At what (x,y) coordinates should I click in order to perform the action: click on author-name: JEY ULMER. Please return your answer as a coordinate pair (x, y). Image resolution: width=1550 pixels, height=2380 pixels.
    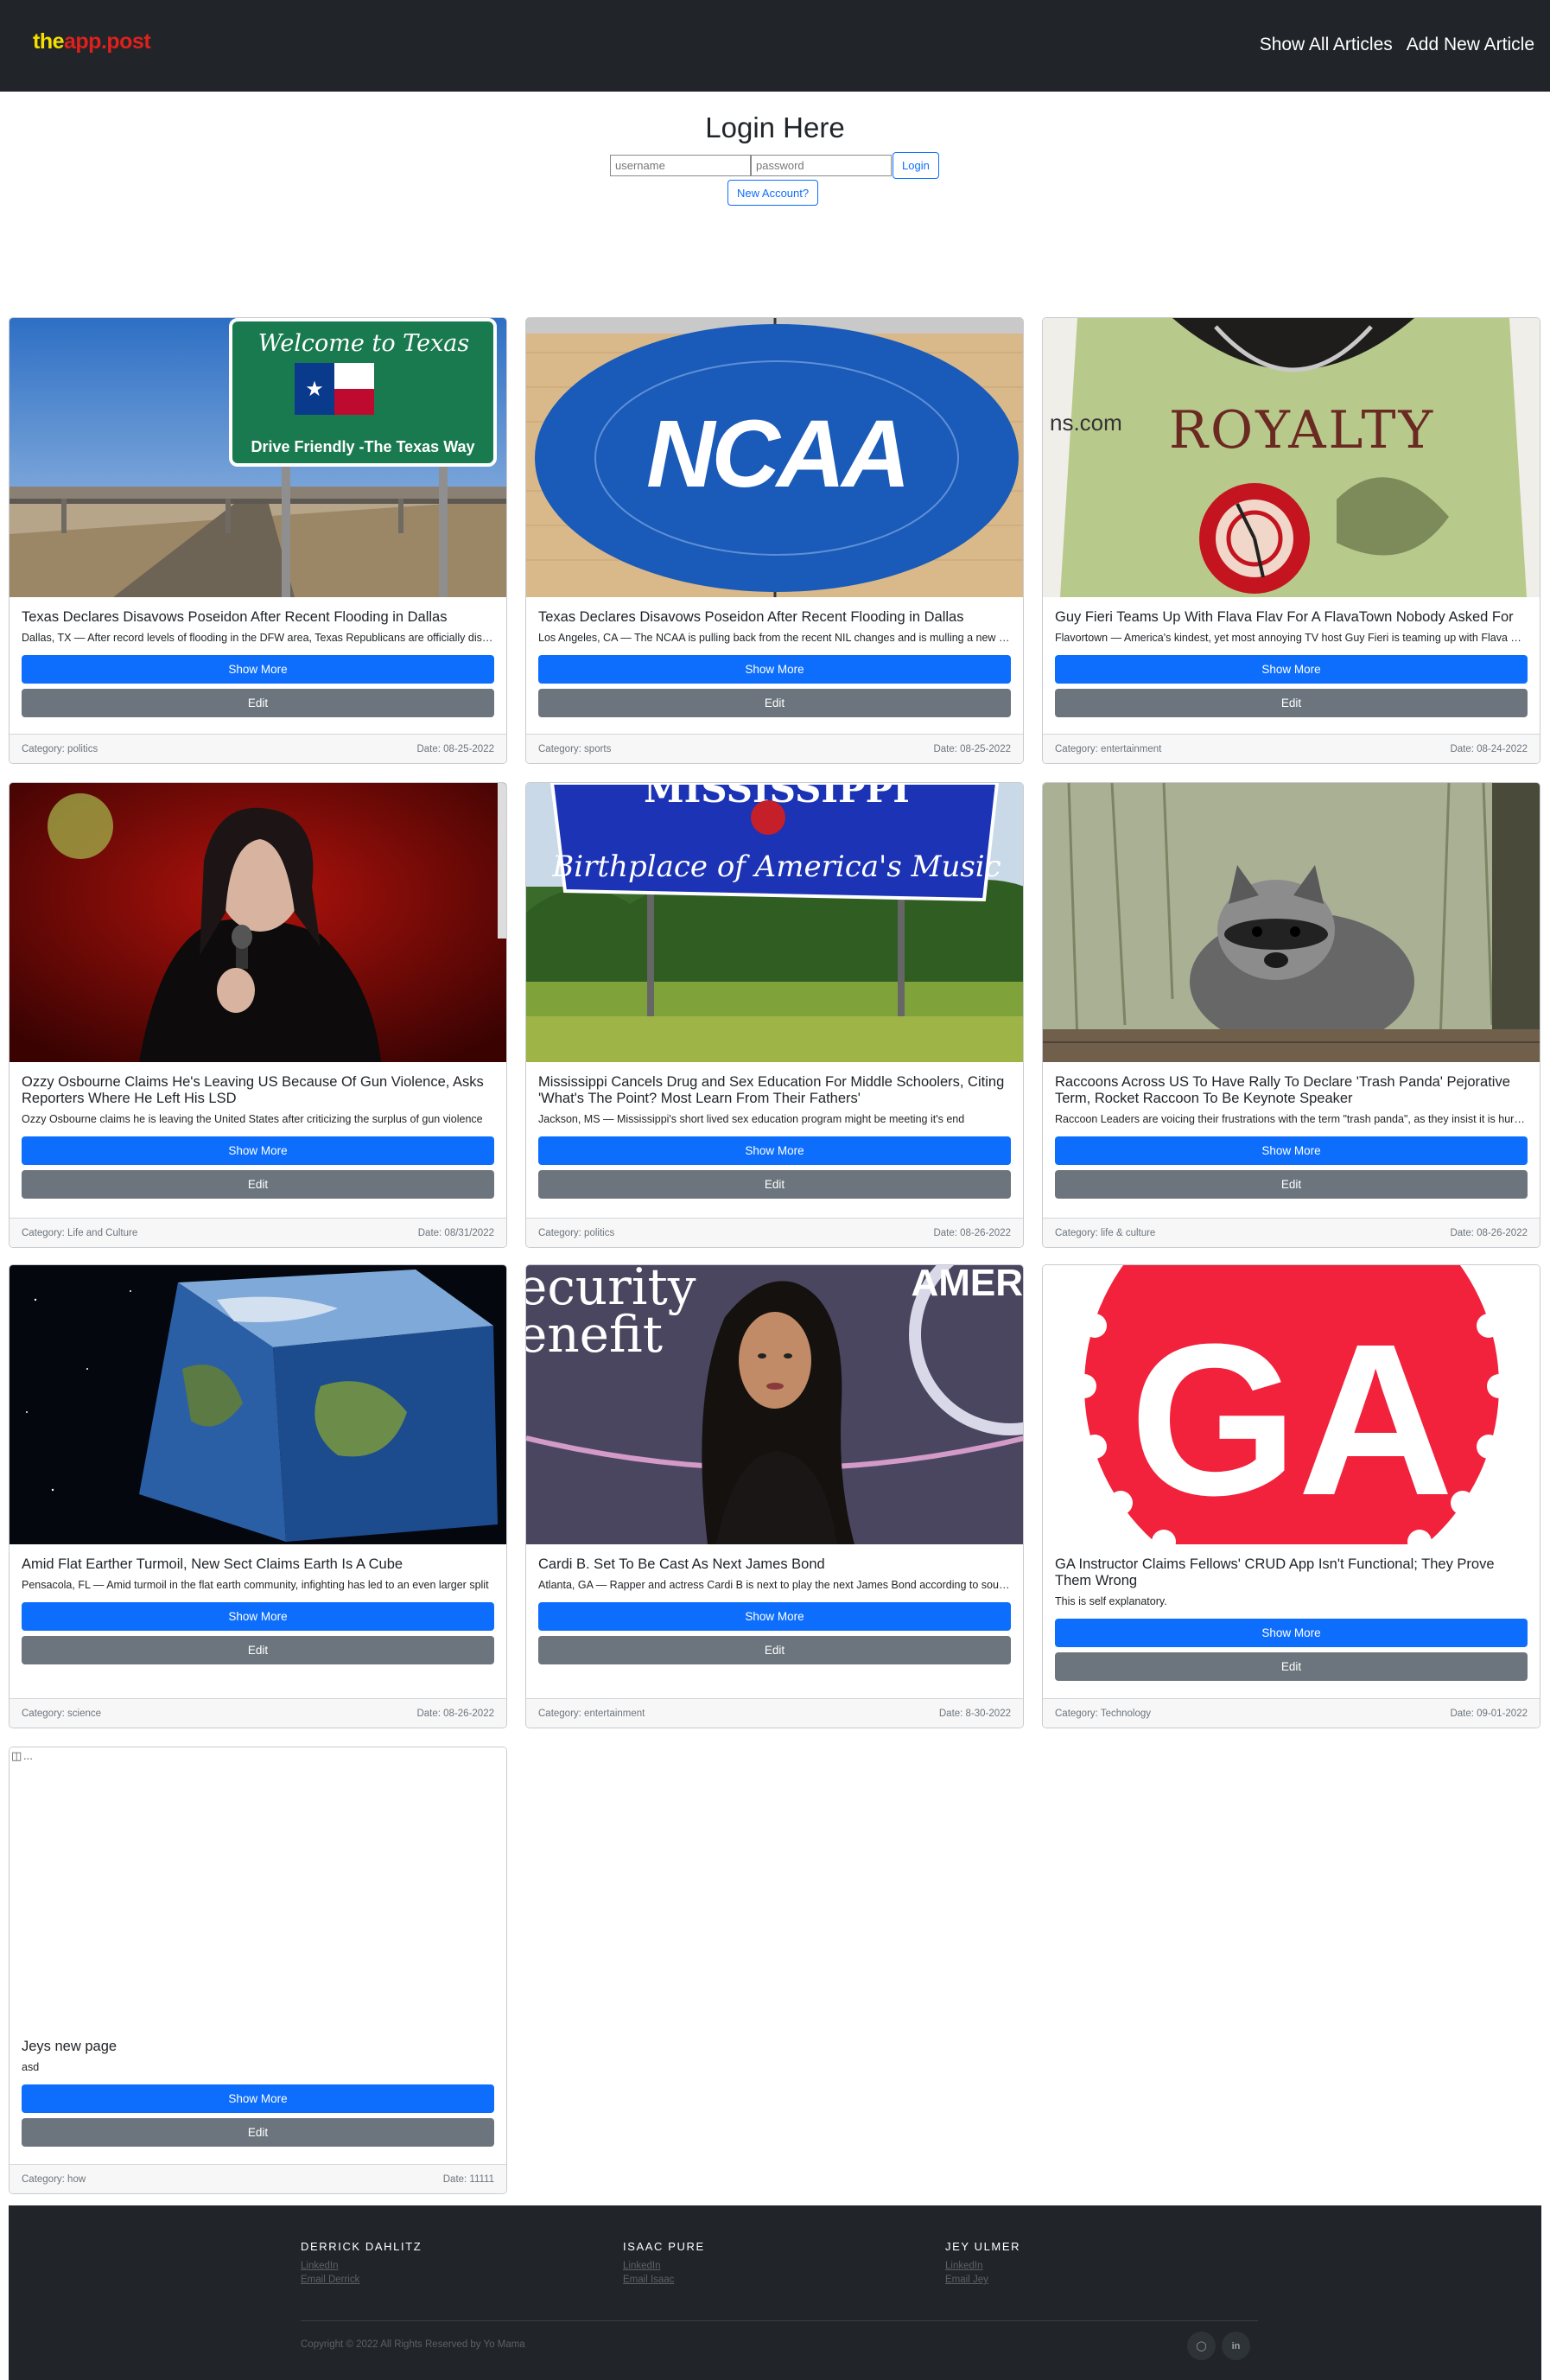
    Looking at the image, I should click on (983, 2246).